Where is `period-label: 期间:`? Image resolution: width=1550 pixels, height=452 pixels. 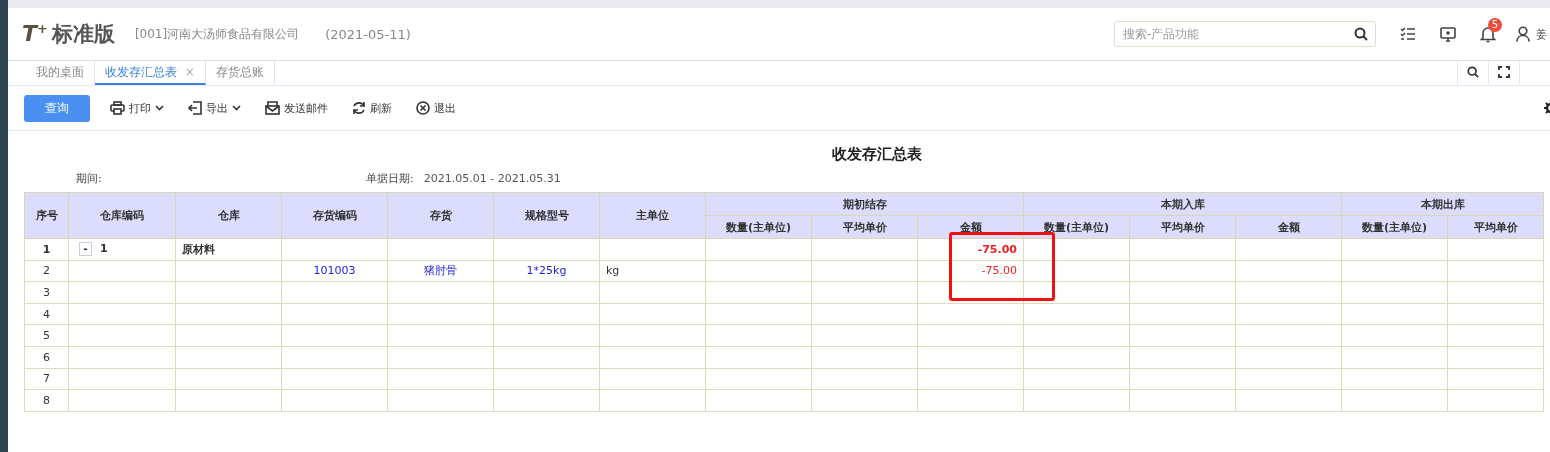
period-label: 期间: is located at coordinates (89, 178).